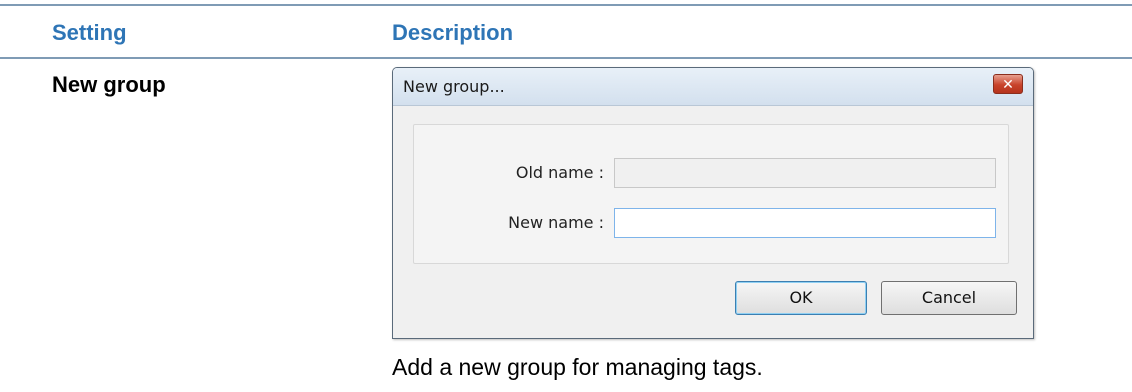 The width and height of the screenshot is (1132, 392). I want to click on column-header-description: Description, so click(453, 32).